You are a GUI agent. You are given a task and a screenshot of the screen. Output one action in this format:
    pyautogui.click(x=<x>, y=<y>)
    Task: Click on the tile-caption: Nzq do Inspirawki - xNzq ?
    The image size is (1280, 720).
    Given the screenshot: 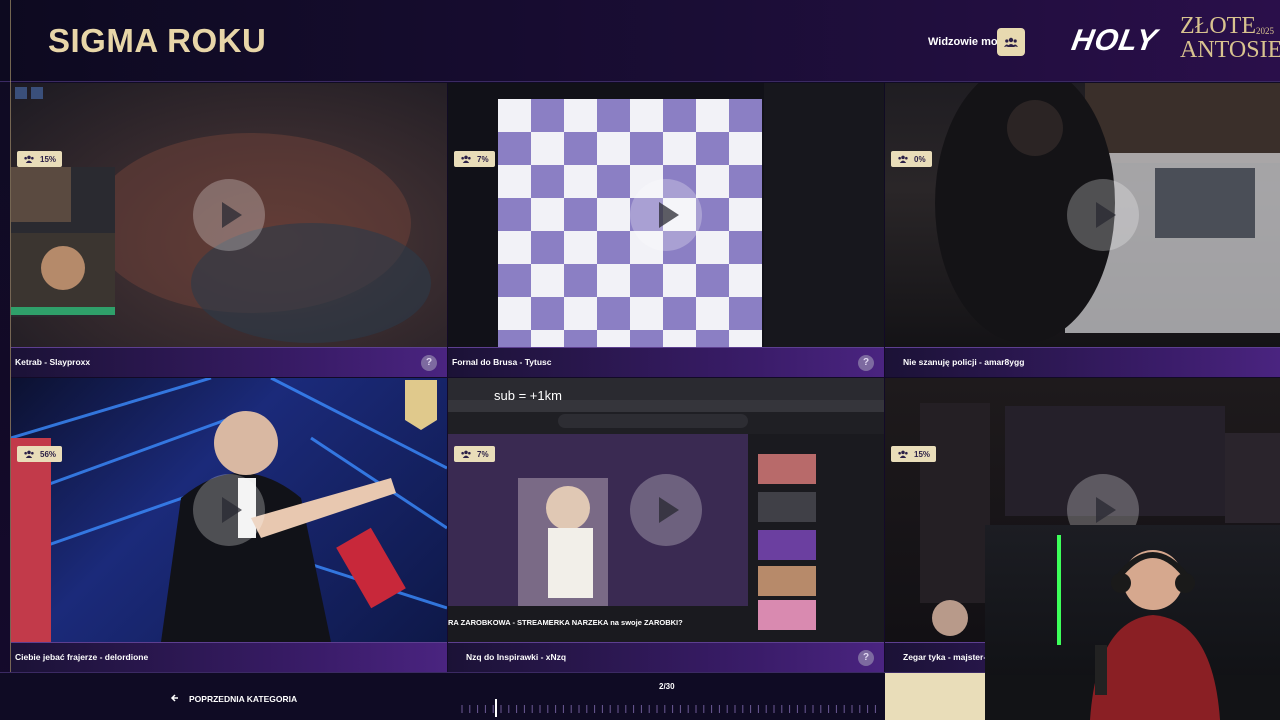 What is the action you would take?
    pyautogui.click(x=666, y=657)
    